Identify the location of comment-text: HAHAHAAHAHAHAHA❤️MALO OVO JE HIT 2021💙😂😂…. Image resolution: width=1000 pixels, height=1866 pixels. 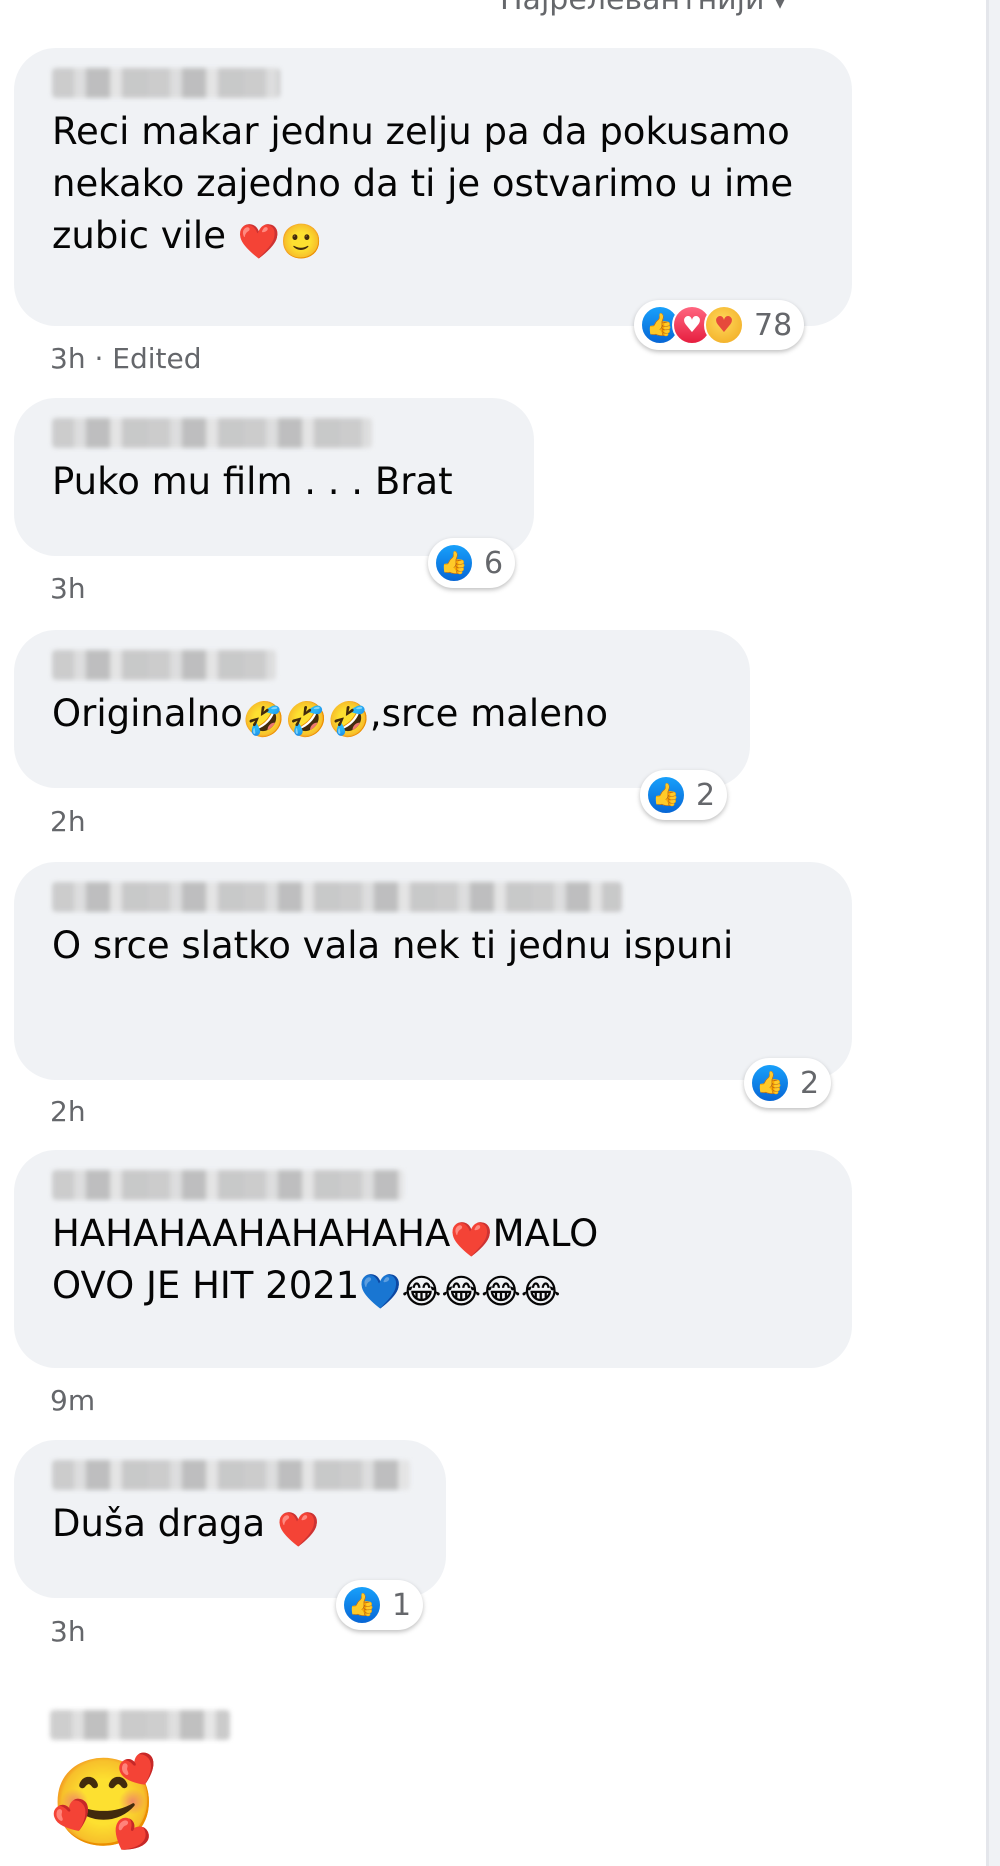
(325, 1262).